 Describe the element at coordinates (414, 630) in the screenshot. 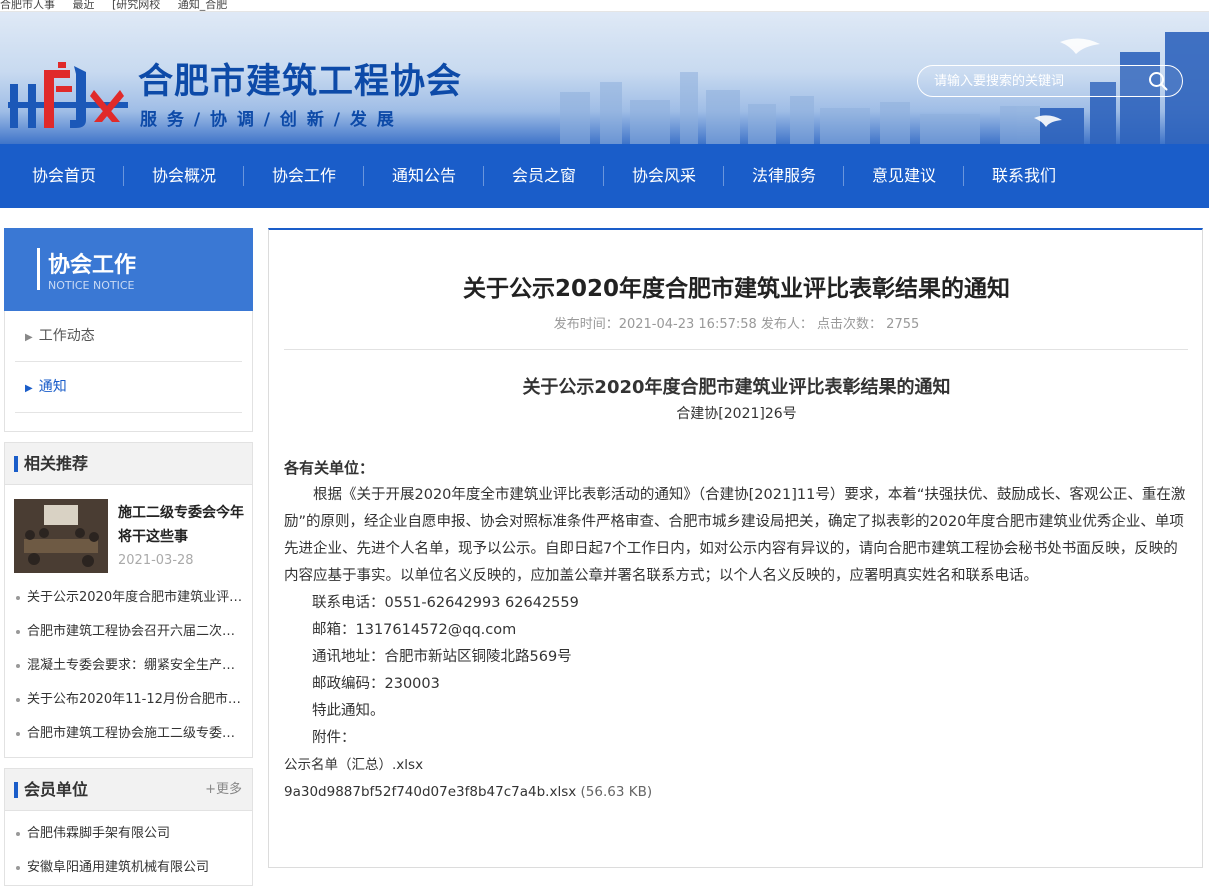

I see `contact-email: 邮箱：1317614572@qq.com` at that location.